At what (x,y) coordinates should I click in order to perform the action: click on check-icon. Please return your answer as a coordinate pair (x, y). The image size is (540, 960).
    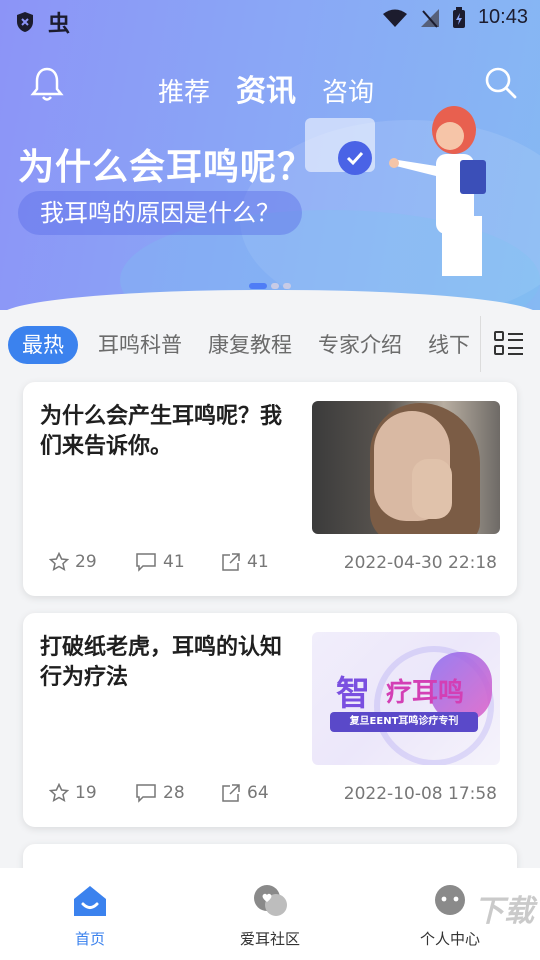
    Looking at the image, I should click on (355, 158).